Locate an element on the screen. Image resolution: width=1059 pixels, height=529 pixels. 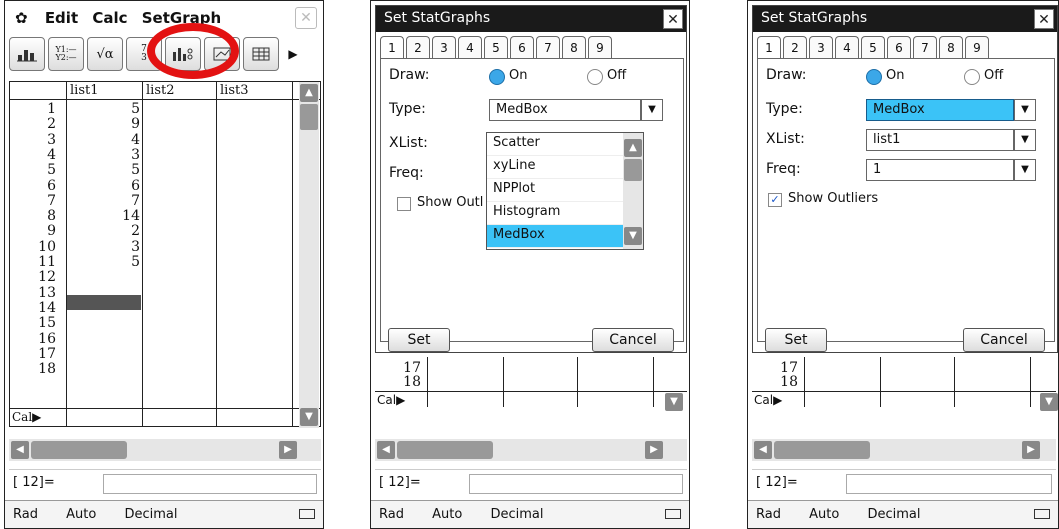
menu-calc: Calc is located at coordinates (109, 18).